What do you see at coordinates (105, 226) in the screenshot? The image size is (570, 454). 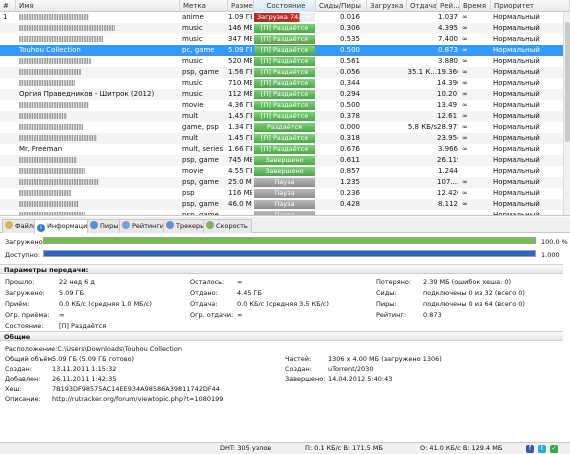 I see `tab-peers: Пиры` at bounding box center [105, 226].